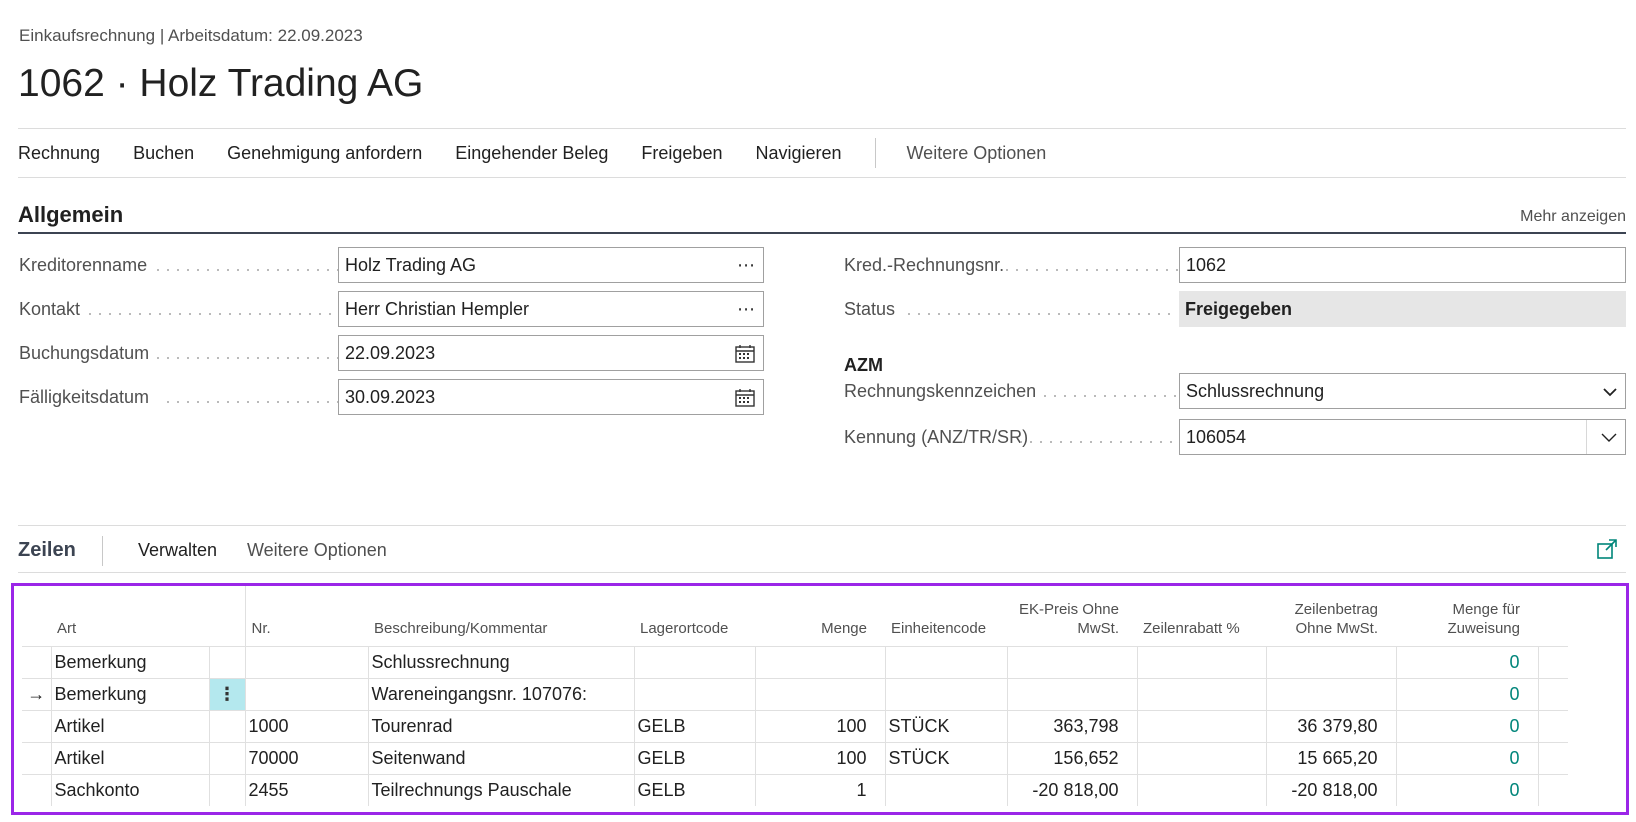 The width and height of the screenshot is (1636, 822). Describe the element at coordinates (500, 789) in the screenshot. I see `cell-beschreibung: Teilrechnungs Pauschale` at that location.